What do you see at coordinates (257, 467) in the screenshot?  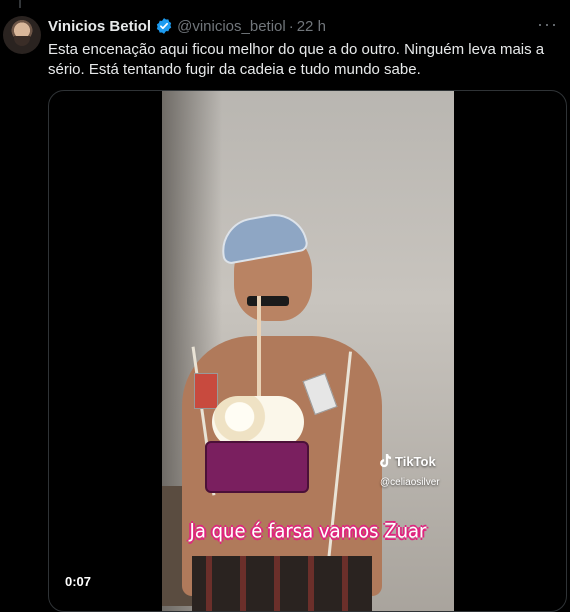 I see `video-popcorn-box` at bounding box center [257, 467].